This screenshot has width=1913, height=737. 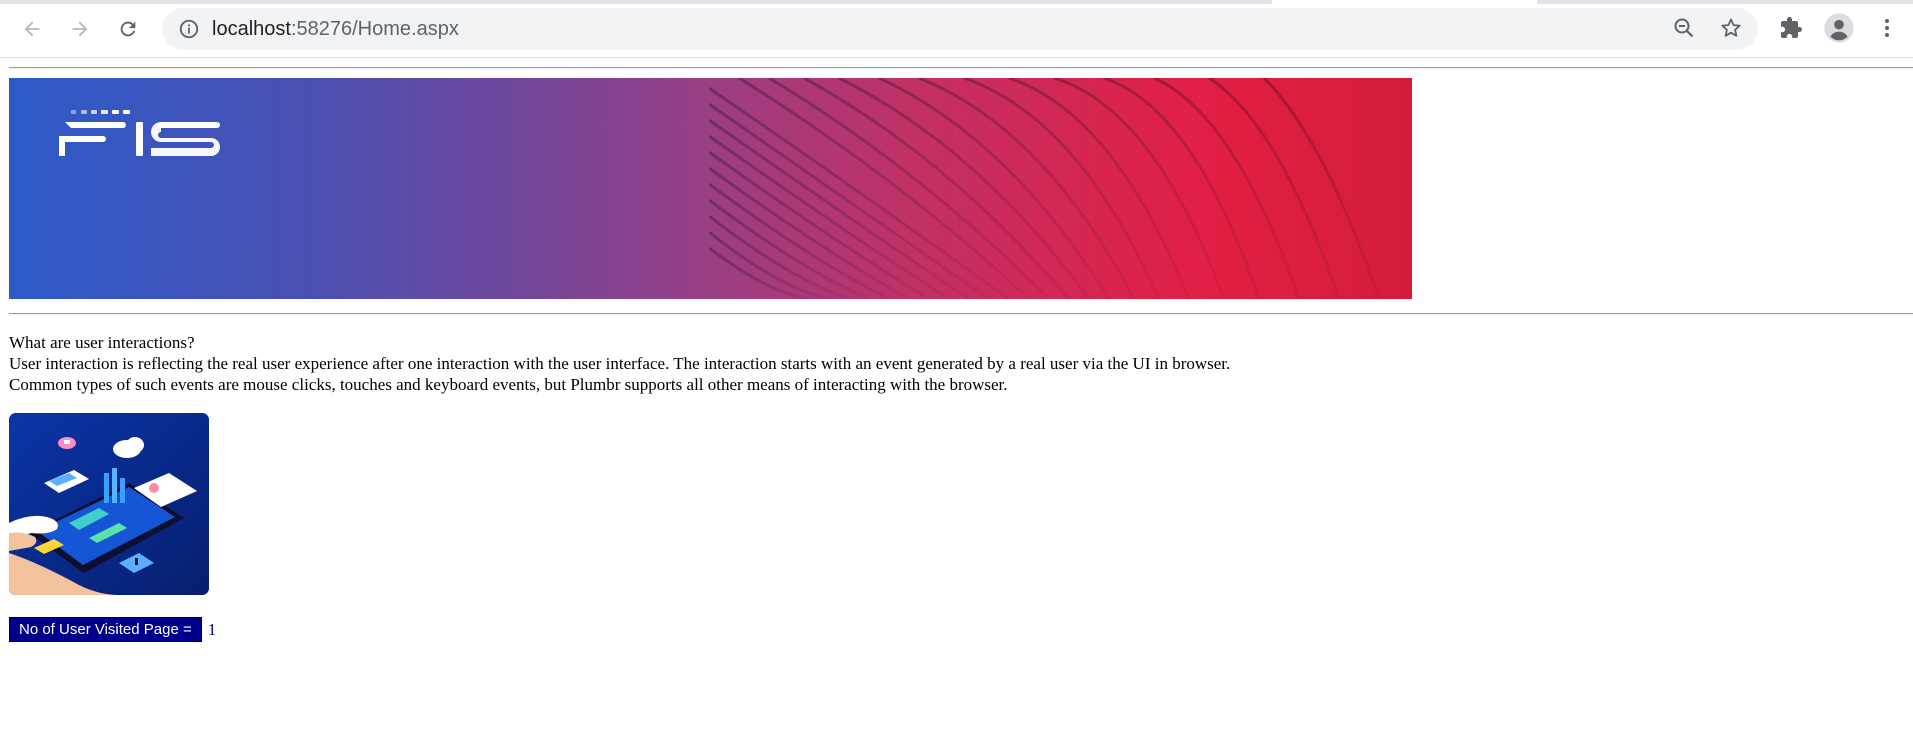 I want to click on reload-button, so click(x=128, y=29).